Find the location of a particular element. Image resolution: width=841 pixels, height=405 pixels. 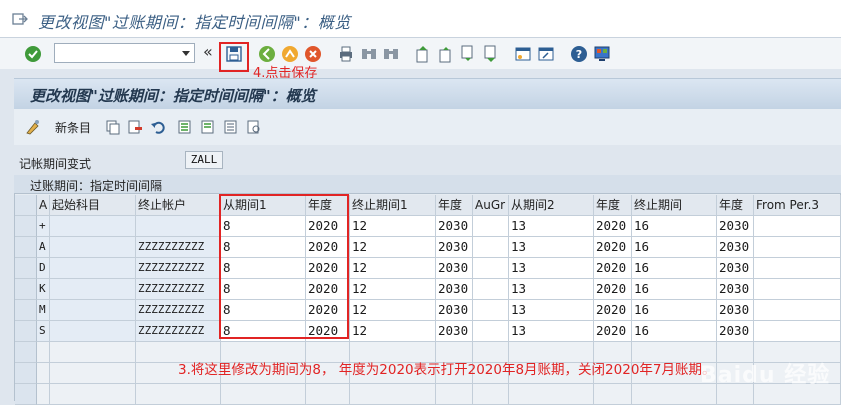

column-header: 从期间2 is located at coordinates (551, 205).